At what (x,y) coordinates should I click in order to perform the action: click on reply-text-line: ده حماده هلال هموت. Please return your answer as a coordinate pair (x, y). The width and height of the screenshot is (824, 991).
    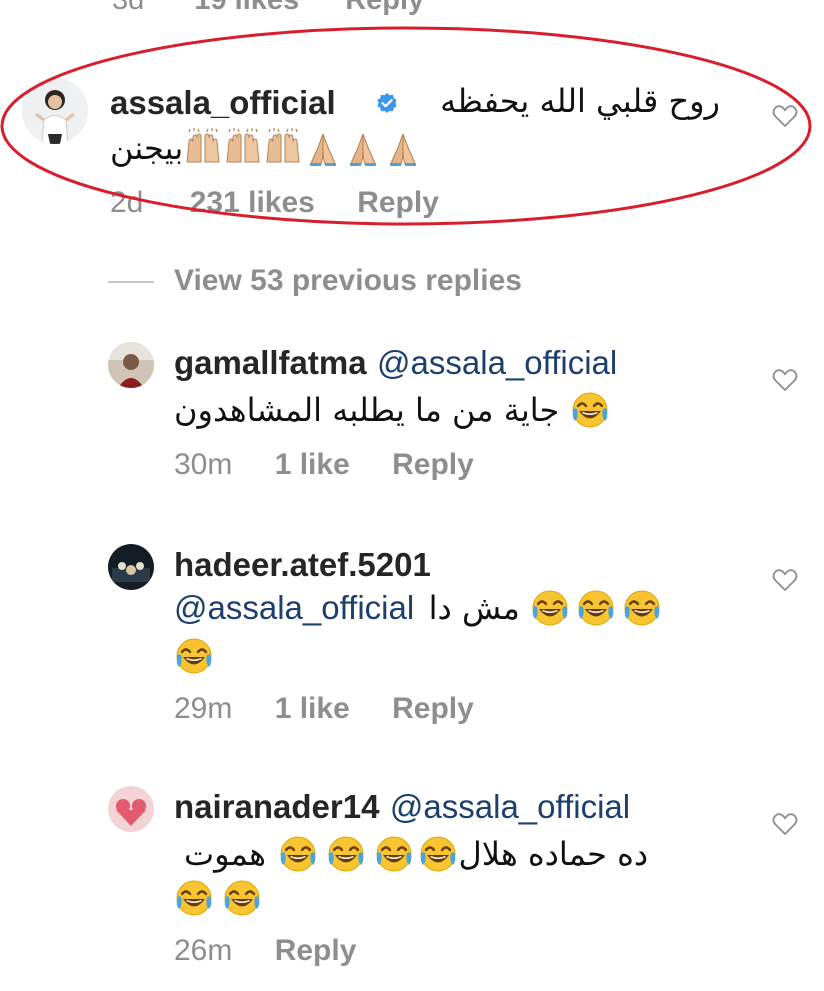
    Looking at the image, I should click on (411, 854).